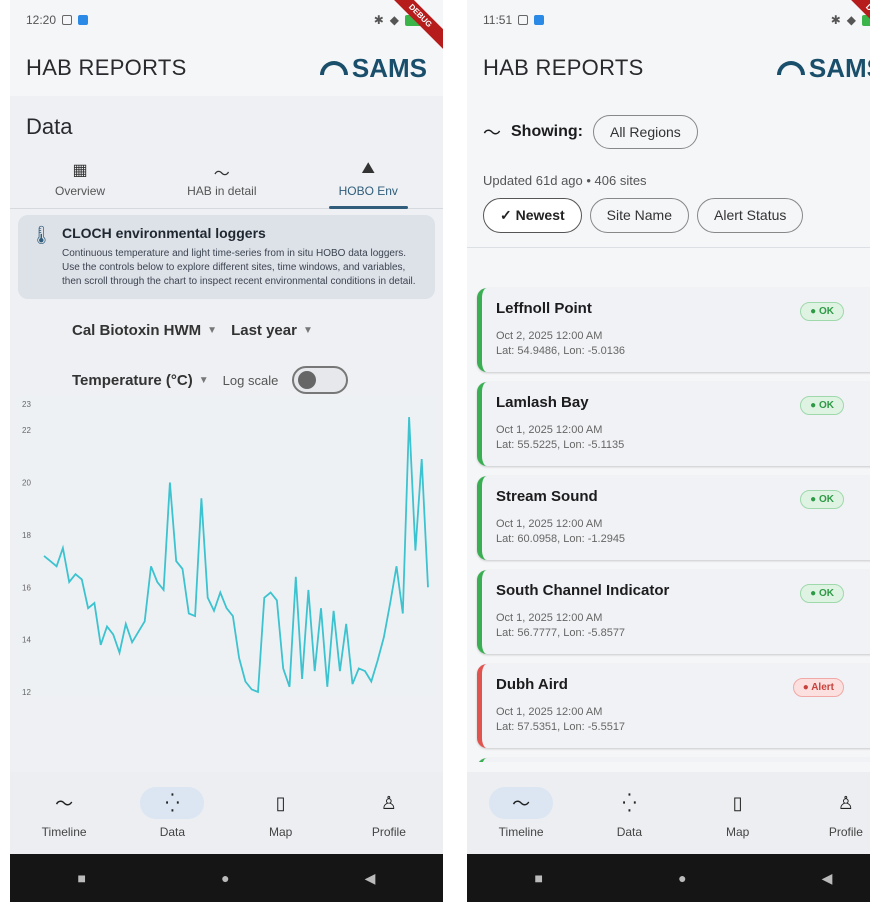 This screenshot has width=870, height=902. Describe the element at coordinates (226, 330) in the screenshot. I see `site-window-row: Cal Biotoxin HWM ▼ Last year ▼` at that location.